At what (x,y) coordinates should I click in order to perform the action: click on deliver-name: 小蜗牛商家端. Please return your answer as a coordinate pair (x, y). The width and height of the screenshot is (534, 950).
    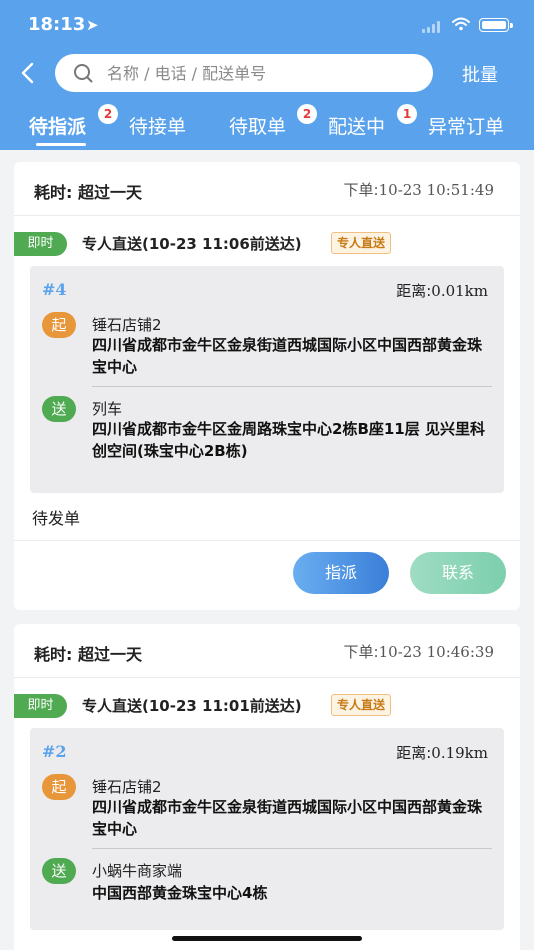
    Looking at the image, I should click on (137, 871).